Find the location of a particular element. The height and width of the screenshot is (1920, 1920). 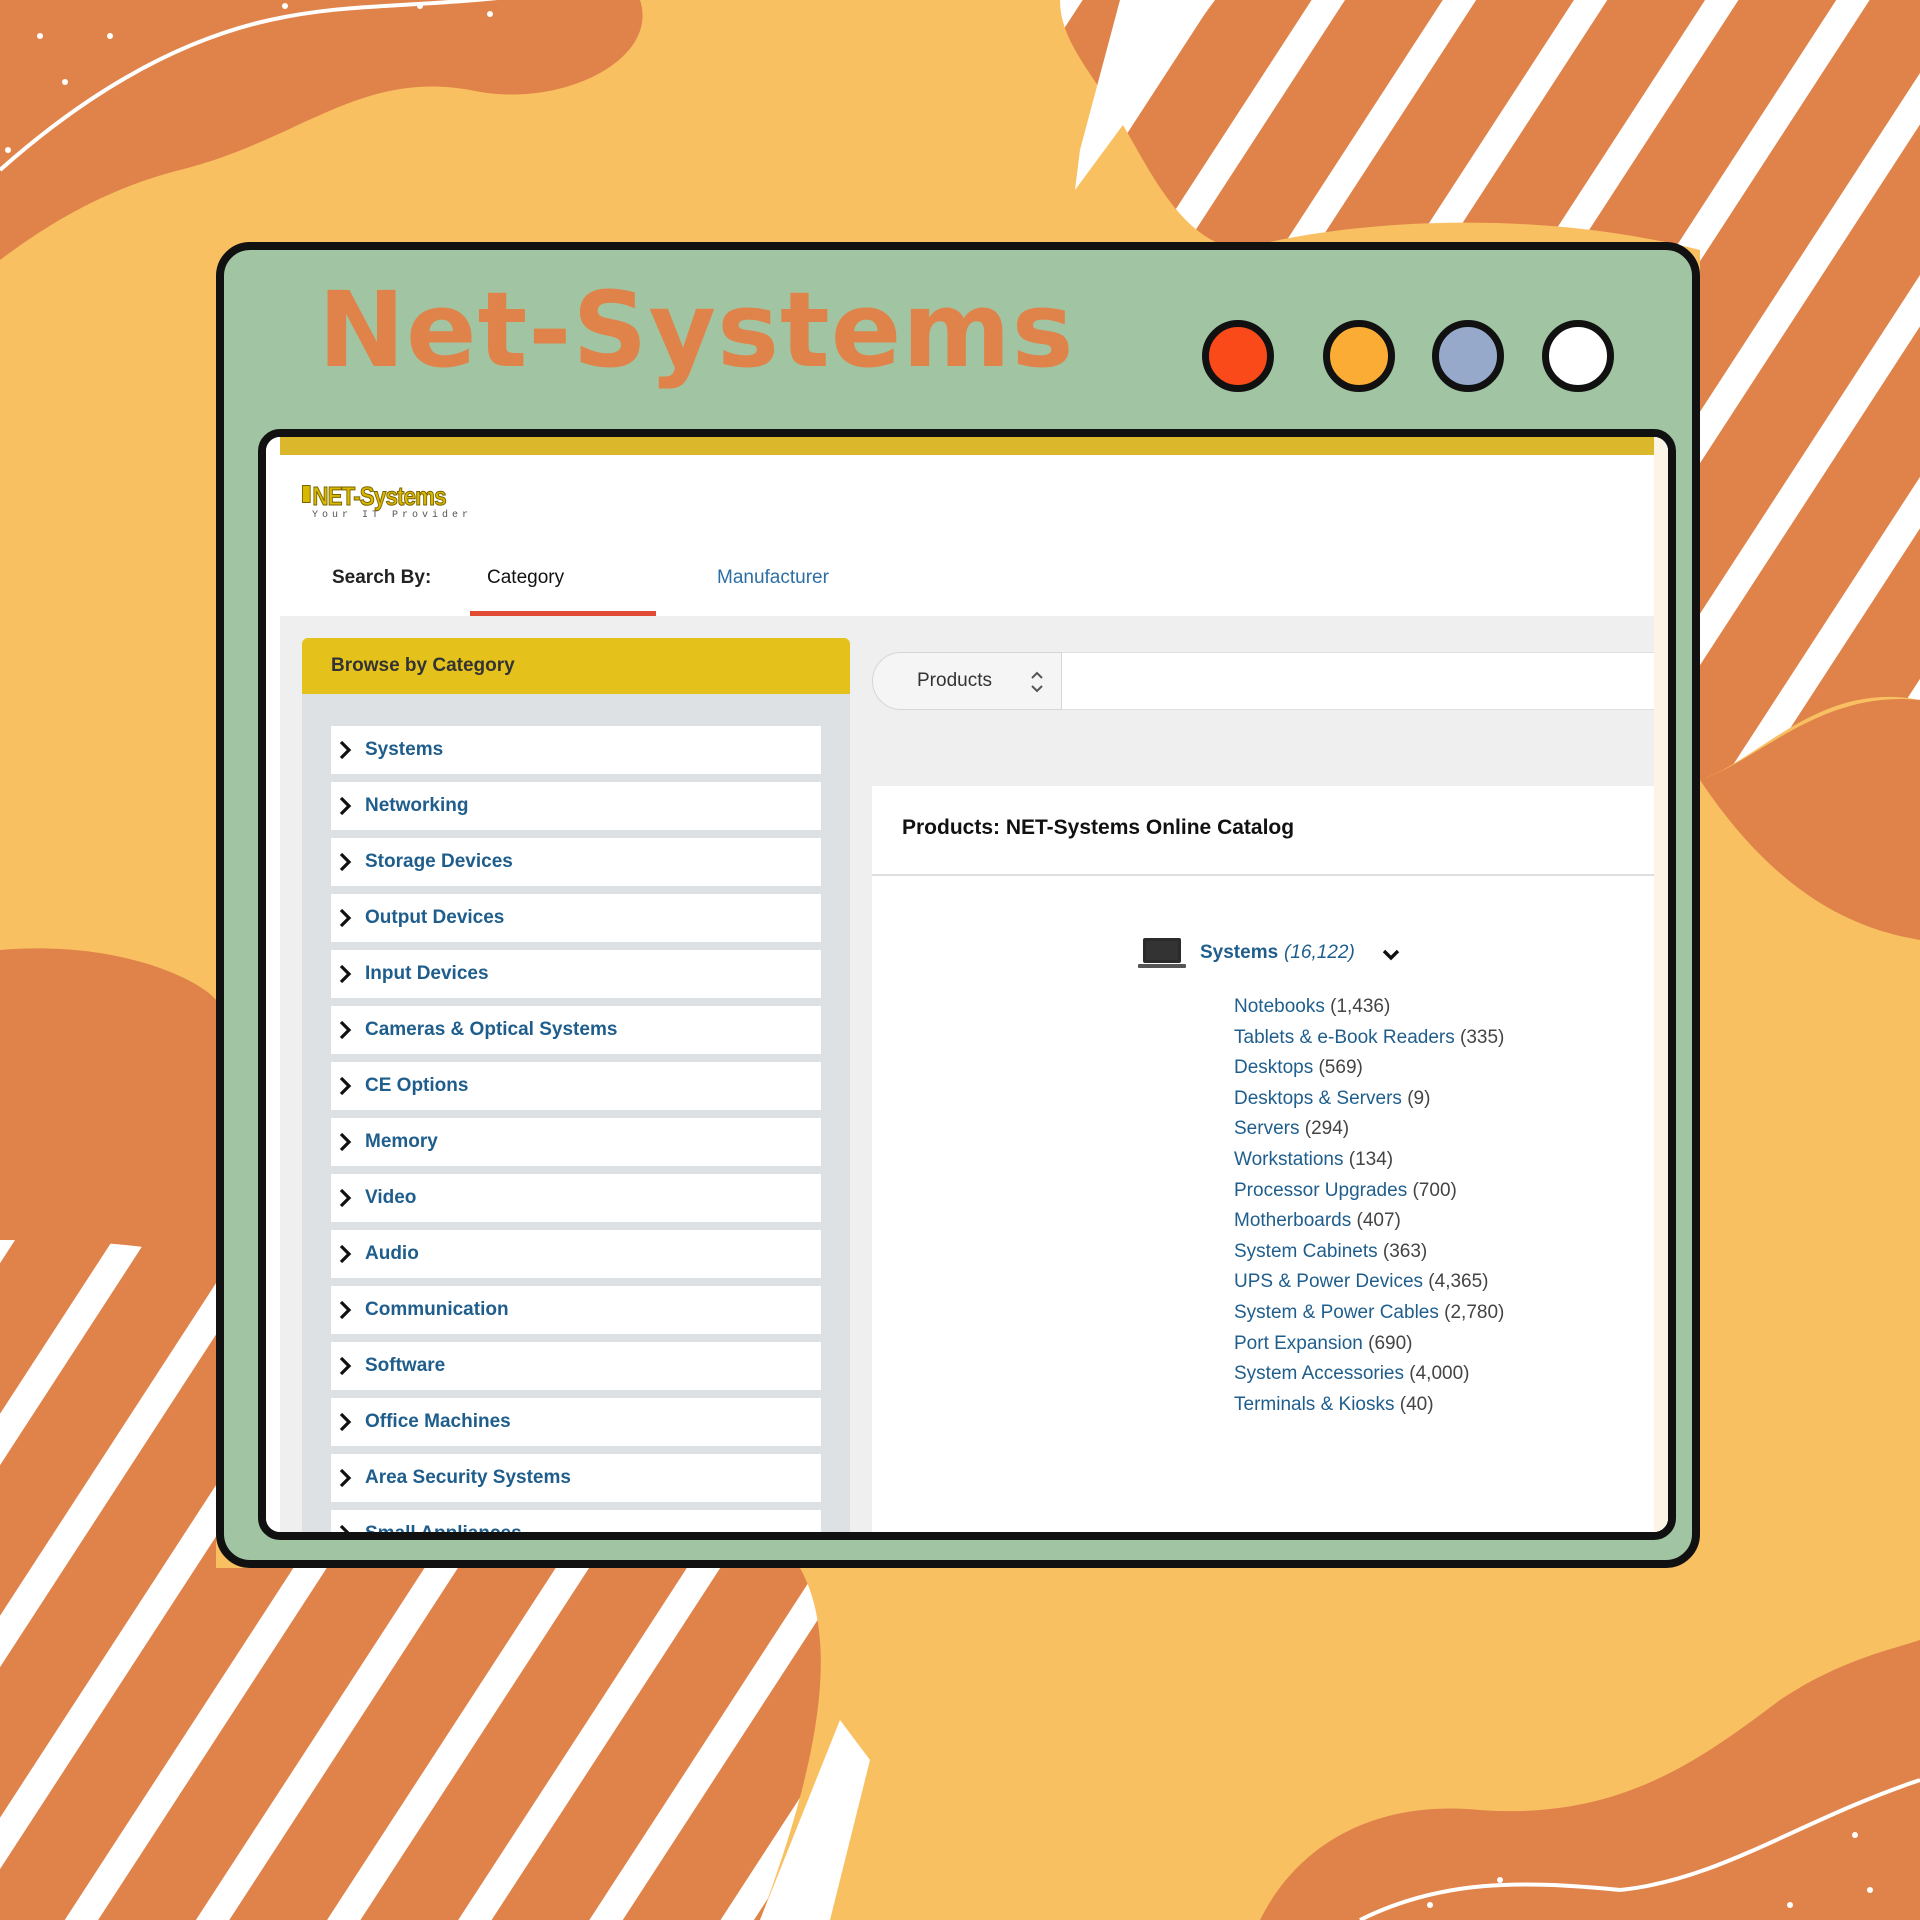

sidebar-item-label: Office Machines is located at coordinates (438, 1421).